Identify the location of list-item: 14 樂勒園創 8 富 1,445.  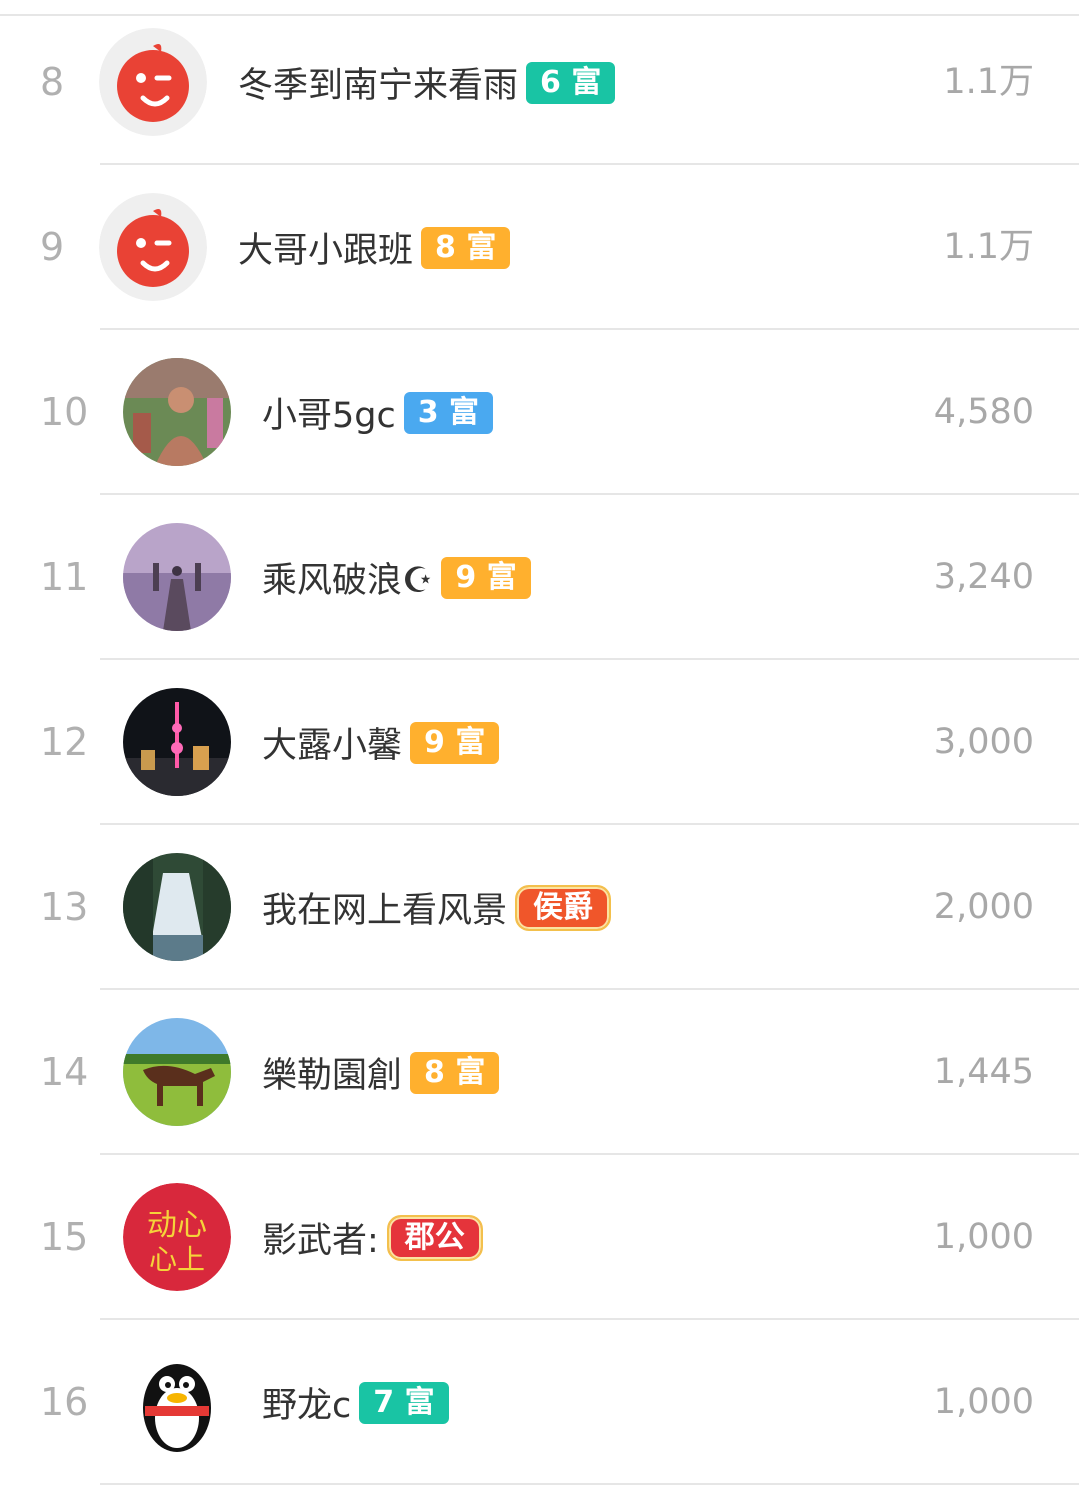
(539, 1072).